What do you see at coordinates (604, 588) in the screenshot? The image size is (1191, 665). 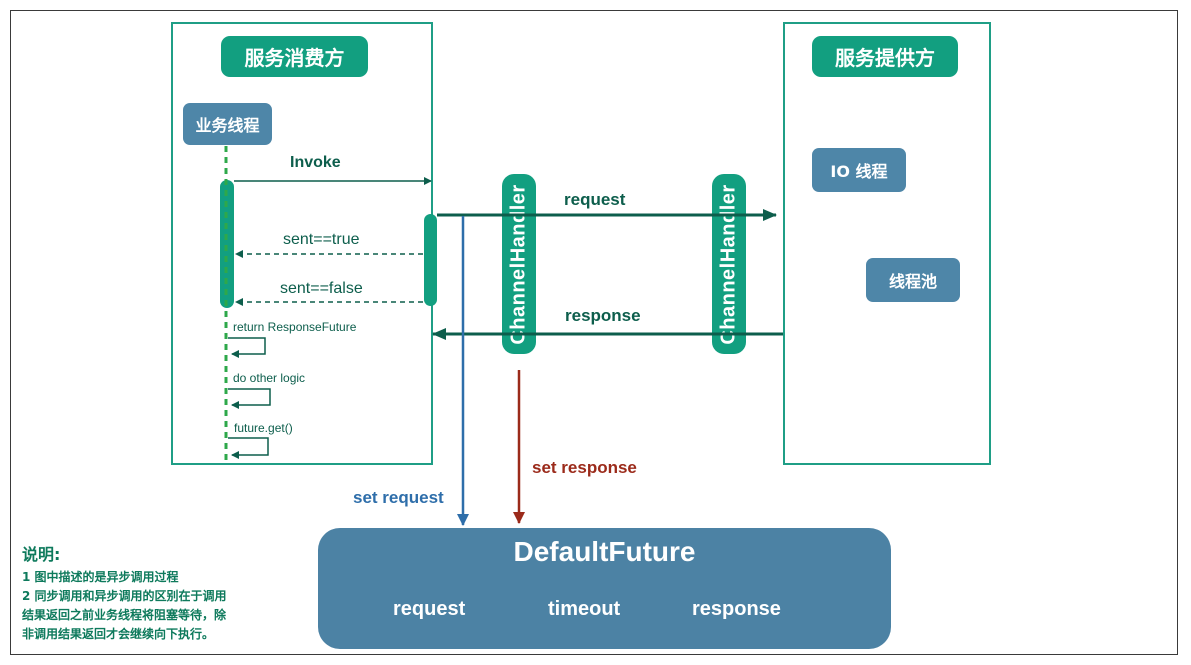 I see `default-future-box: DefaultFuture request timeout response` at bounding box center [604, 588].